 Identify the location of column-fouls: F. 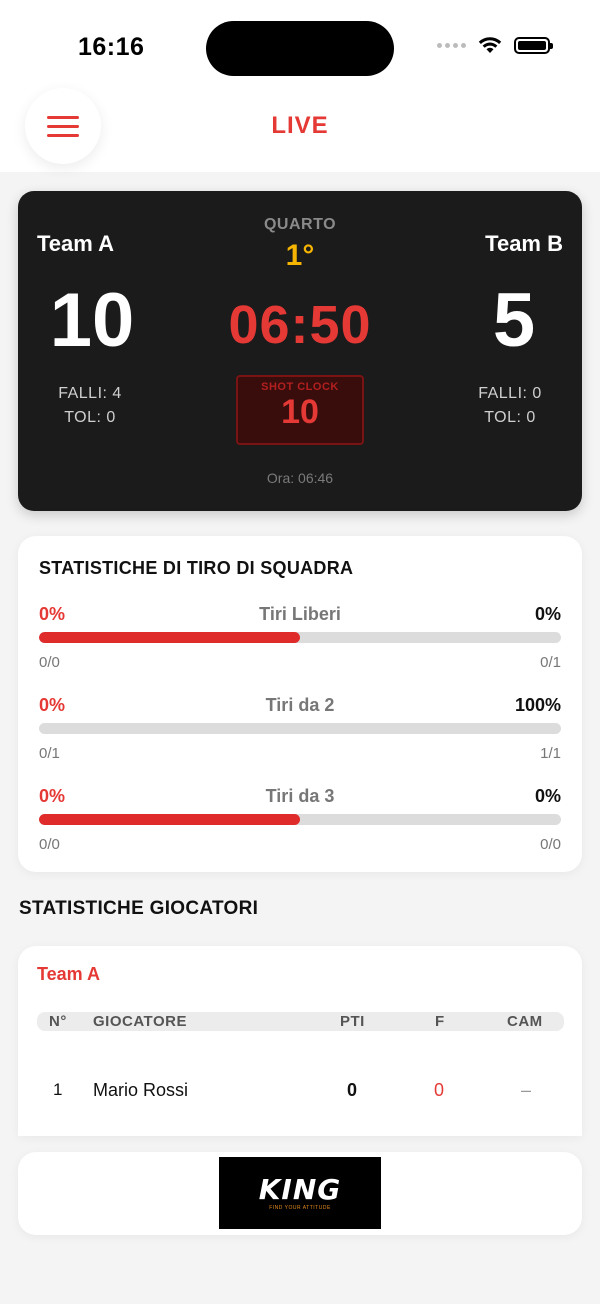
(440, 1021).